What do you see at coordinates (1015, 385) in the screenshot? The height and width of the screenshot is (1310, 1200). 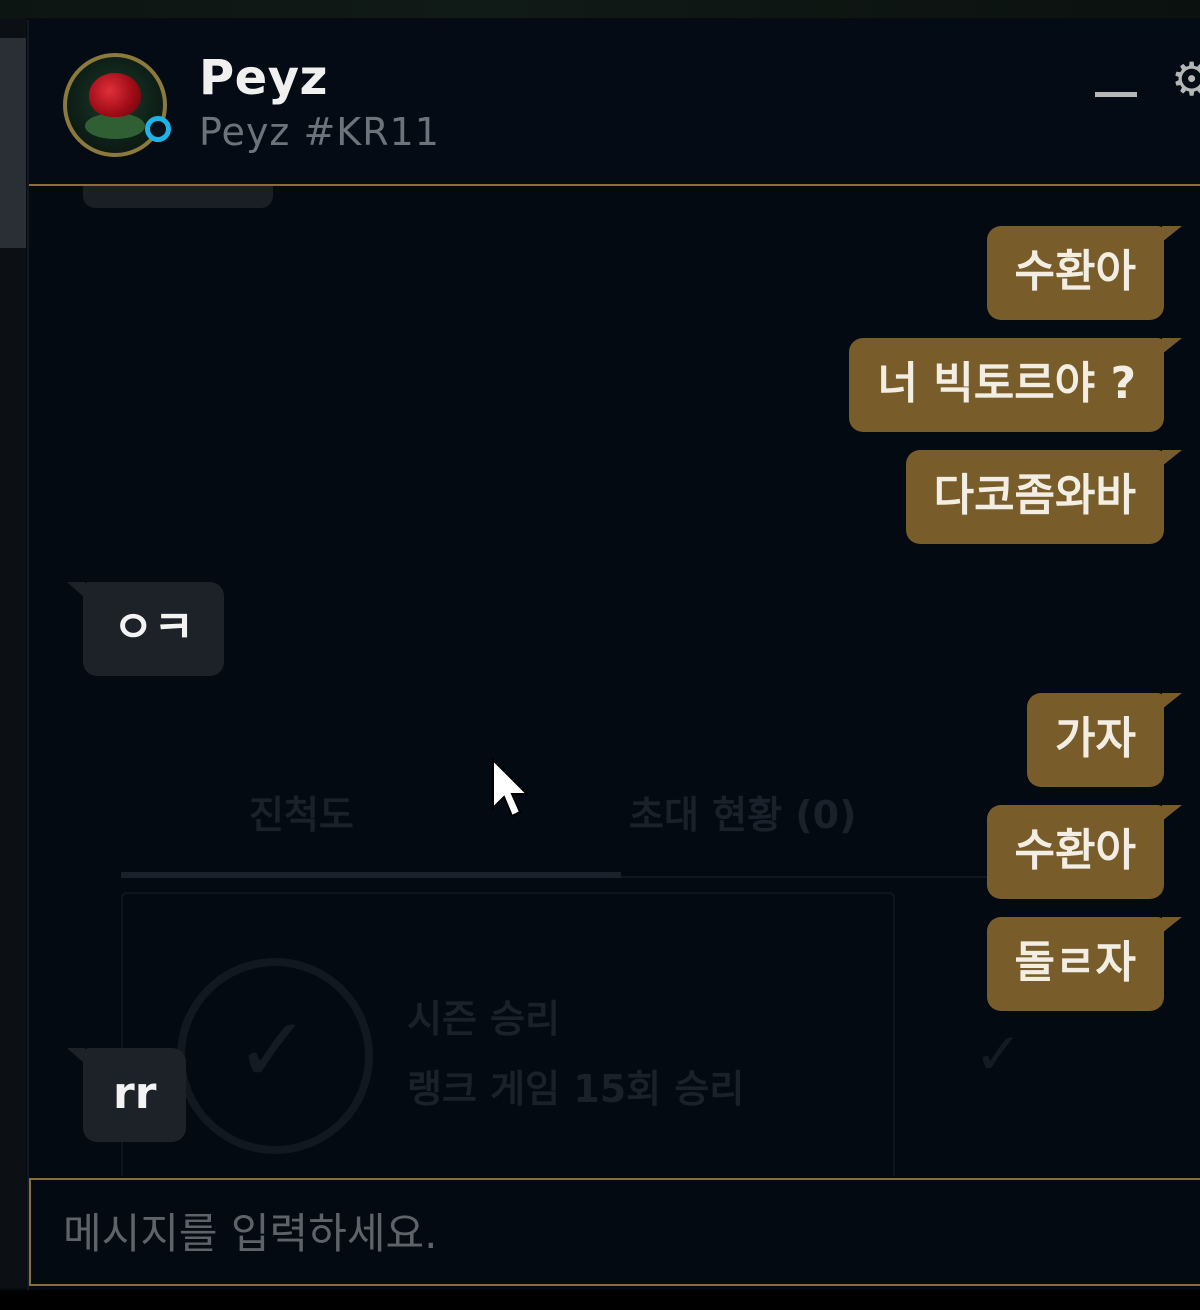 I see `message-bubble-outgoing: 너 빅토르야 ?` at bounding box center [1015, 385].